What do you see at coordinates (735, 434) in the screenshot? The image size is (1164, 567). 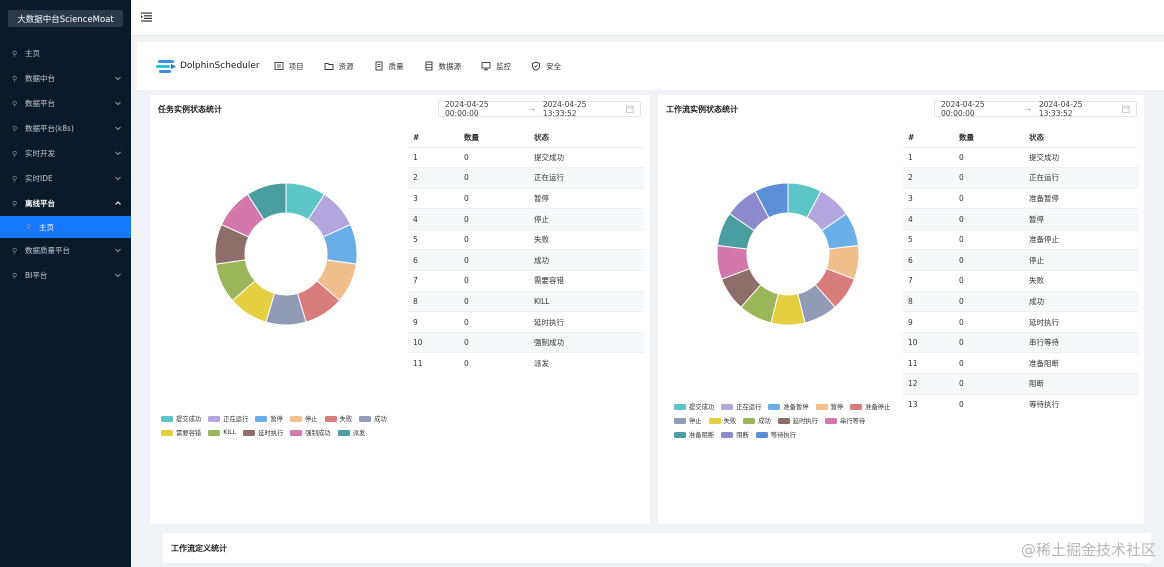 I see `legend-item: 阻断` at bounding box center [735, 434].